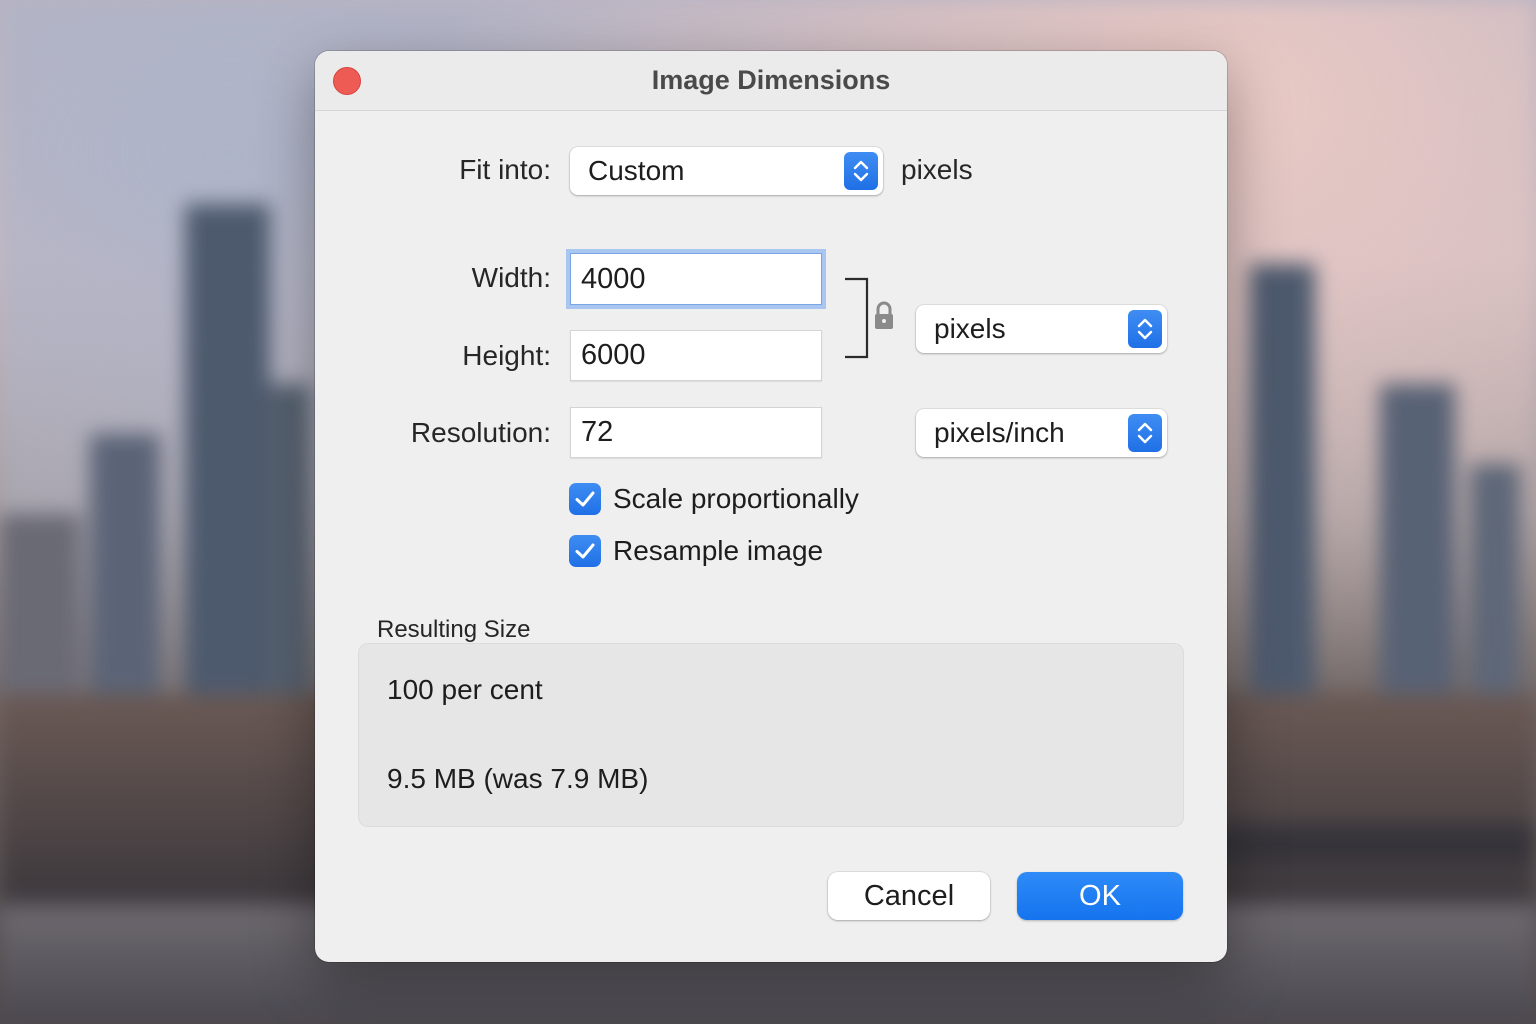 This screenshot has width=1536, height=1024. I want to click on fit-into-popup: Custom, so click(726, 171).